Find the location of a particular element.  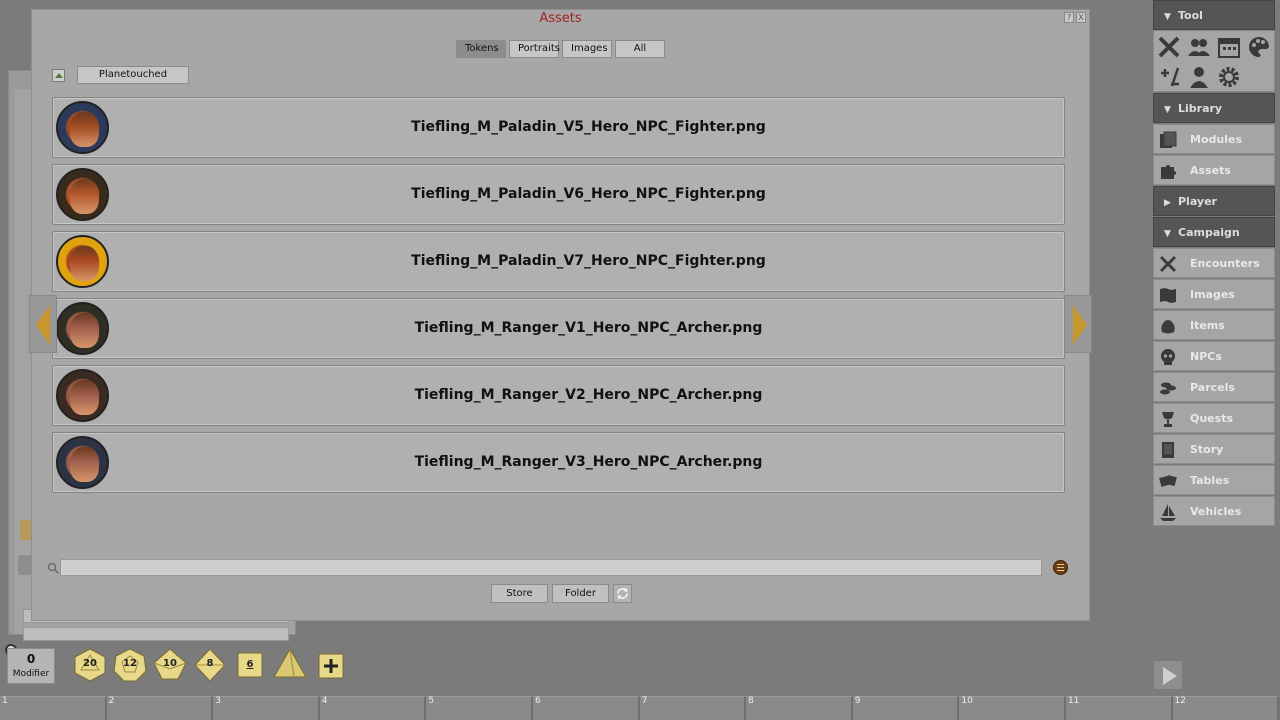

tab-tokens: Tokens is located at coordinates (481, 49).